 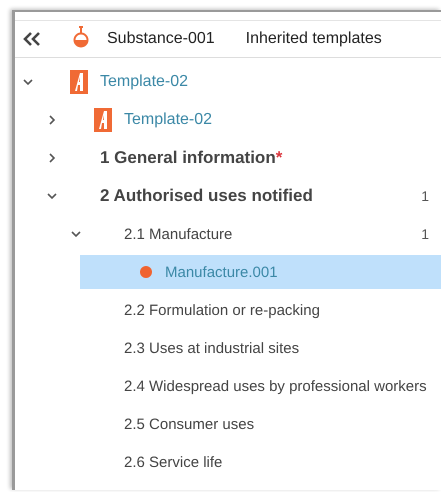 I want to click on subsection-label: 2.2 Formulation or re-packing, so click(x=222, y=310).